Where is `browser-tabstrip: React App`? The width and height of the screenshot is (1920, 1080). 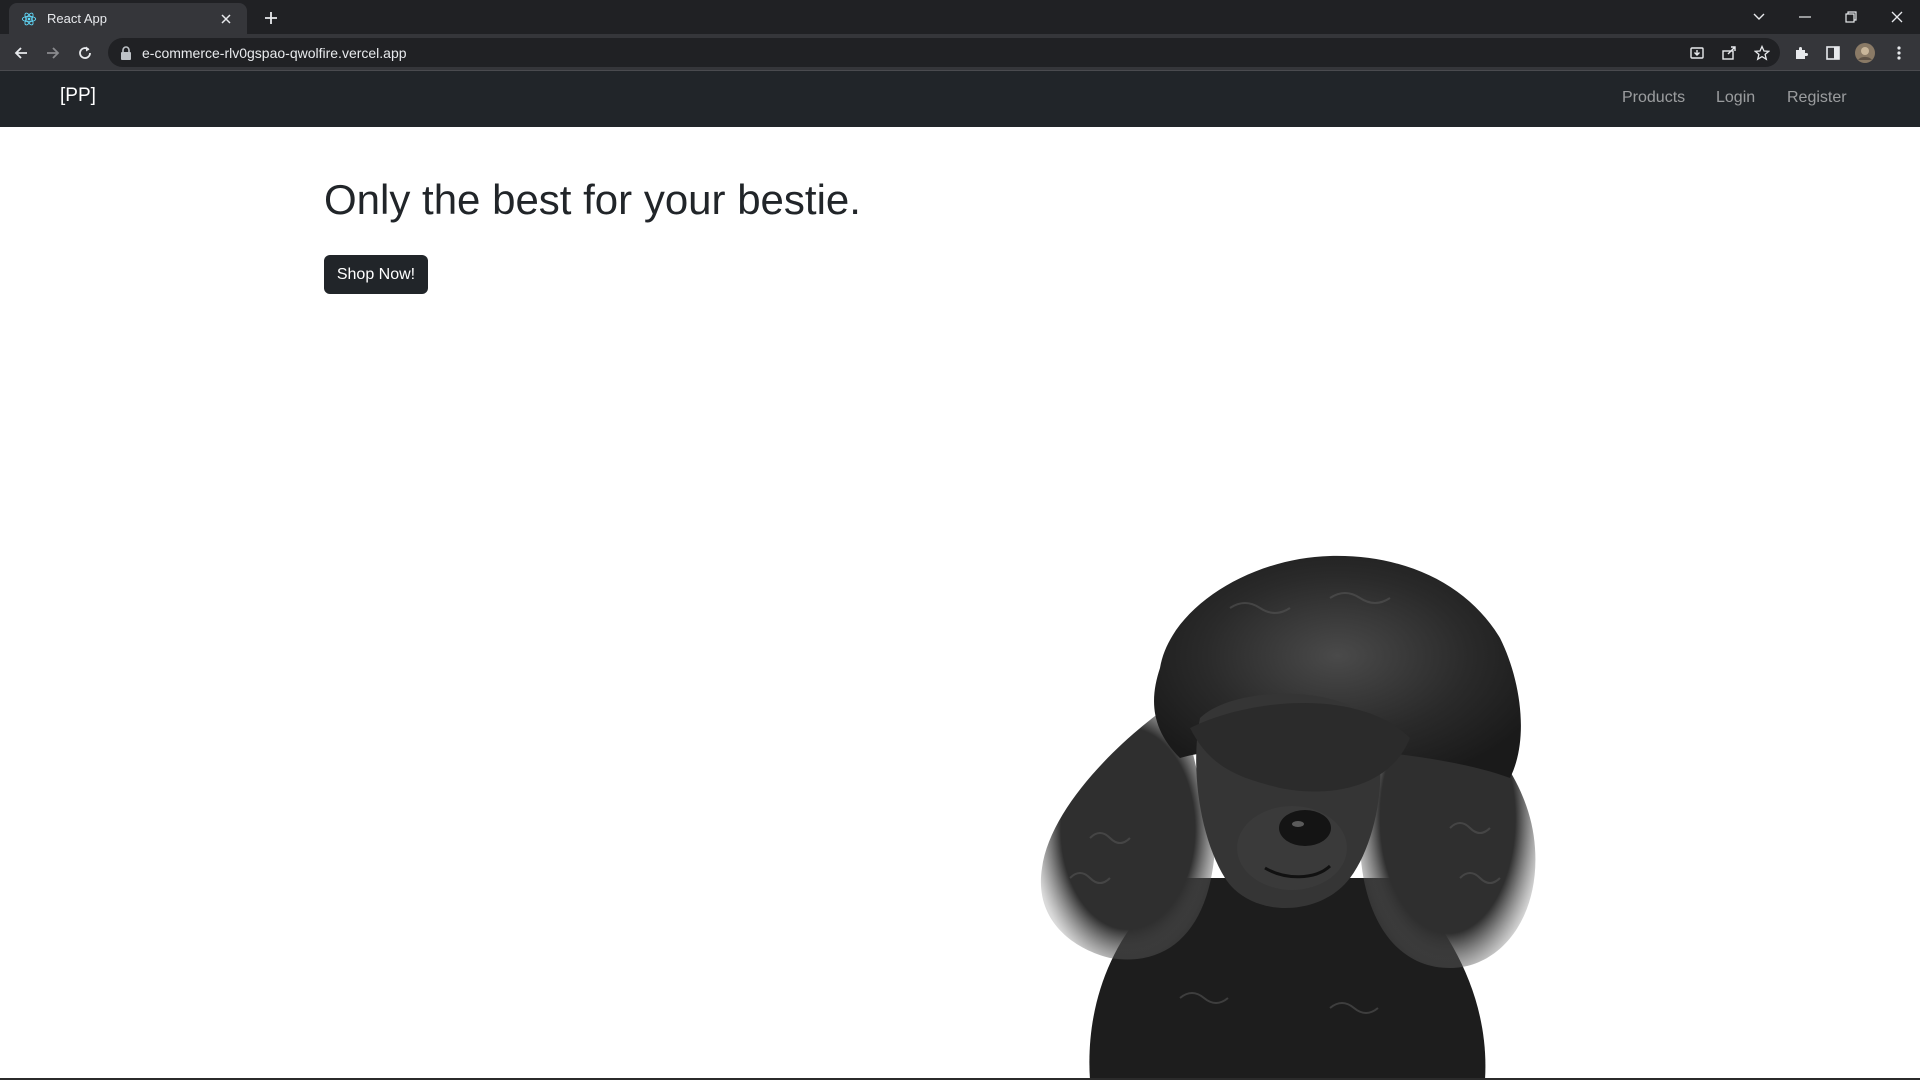 browser-tabstrip: React App is located at coordinates (960, 17).